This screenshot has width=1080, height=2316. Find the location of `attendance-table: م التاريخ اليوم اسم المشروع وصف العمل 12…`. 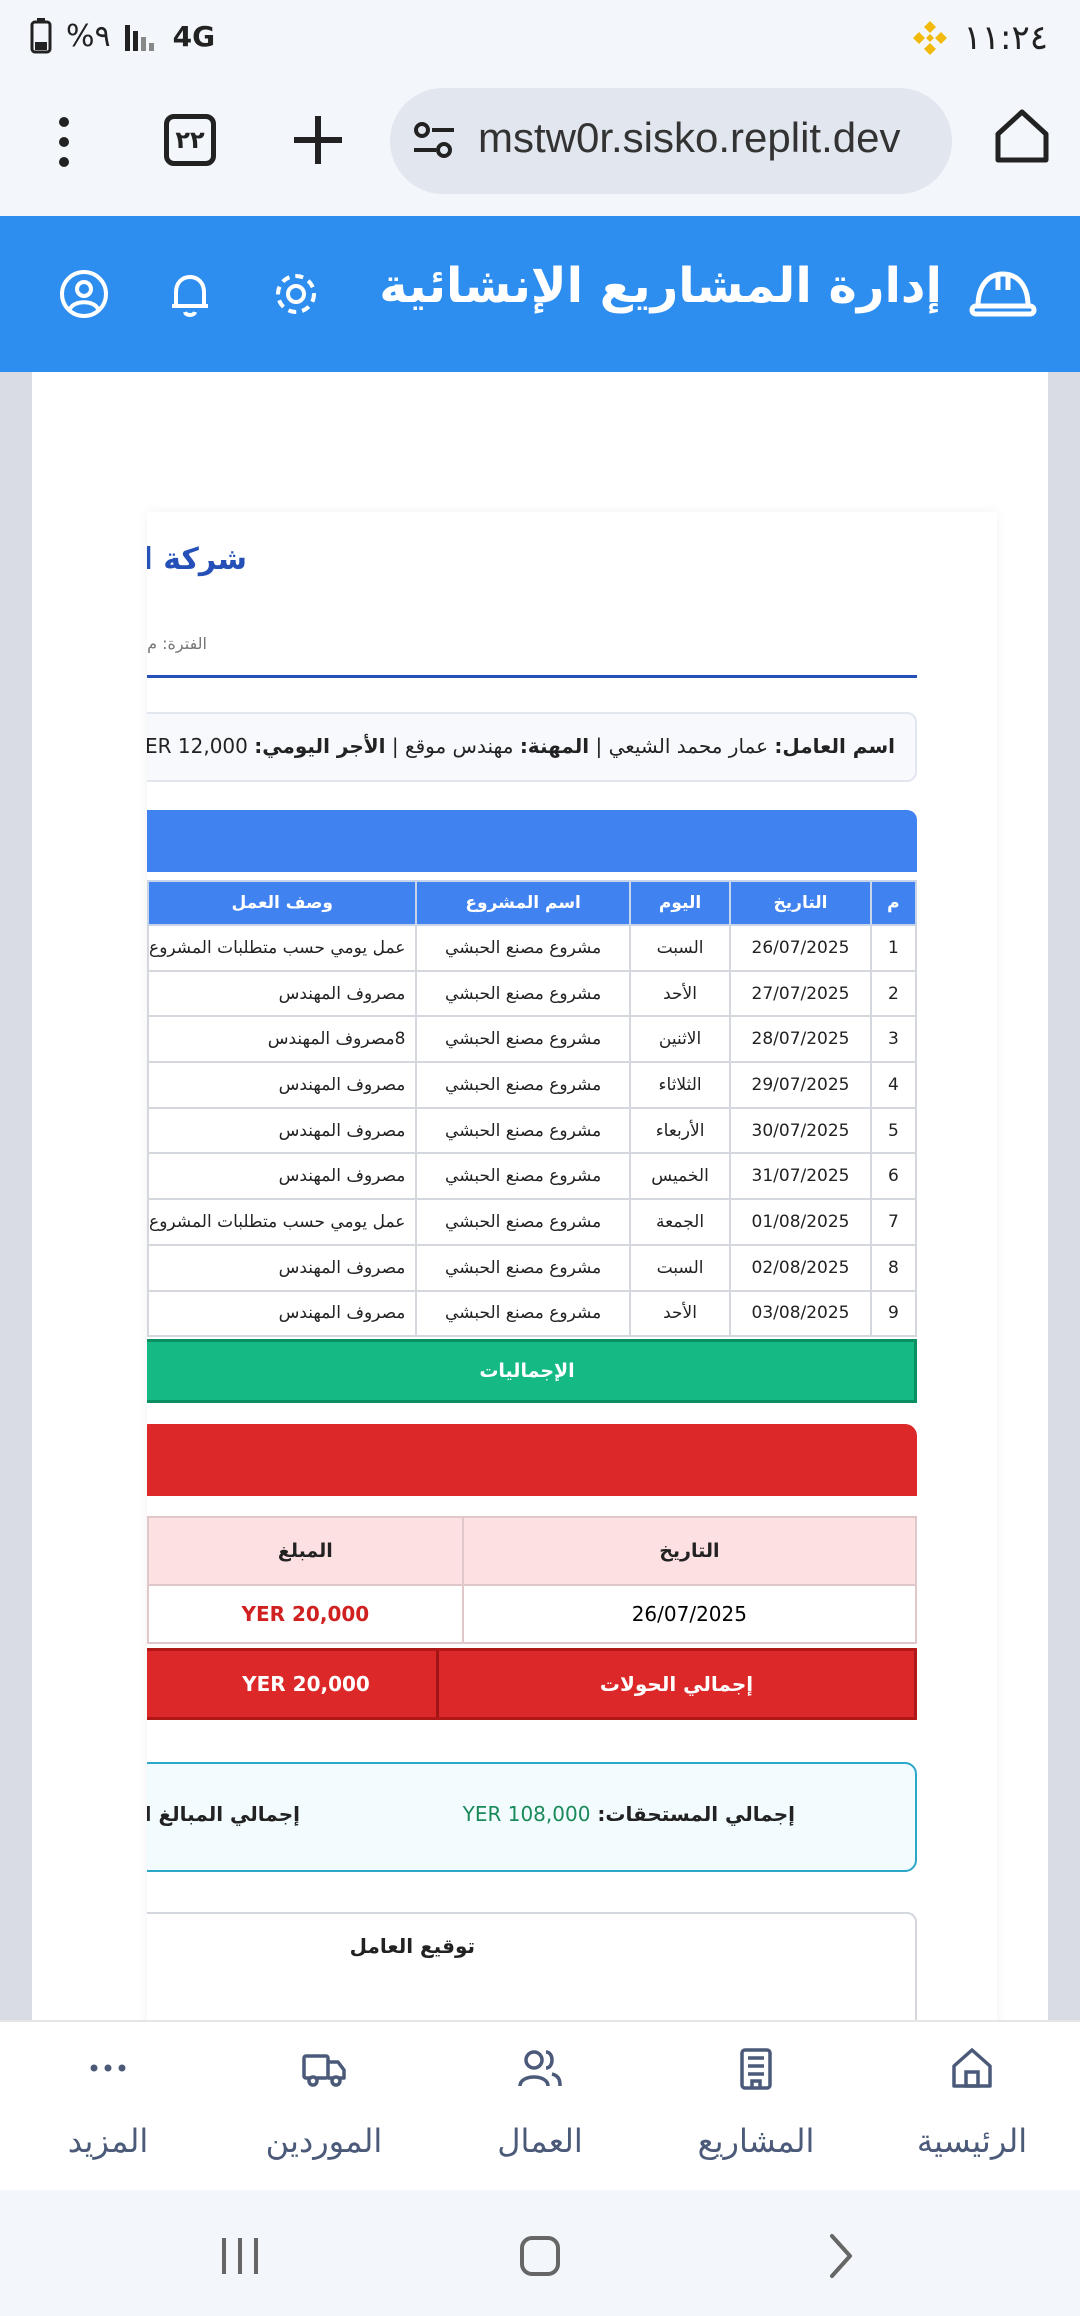

attendance-table: م التاريخ اليوم اسم المشروع وصف العمل 12… is located at coordinates (532, 1109).